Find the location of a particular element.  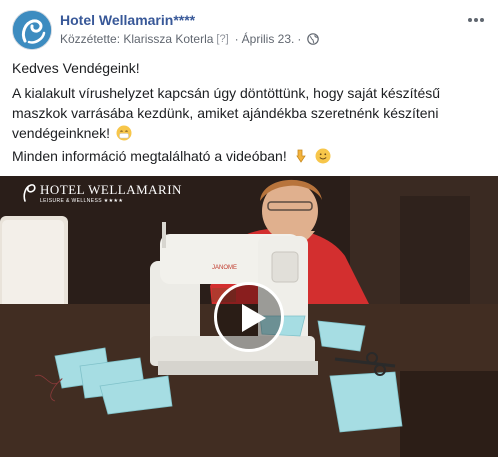

help-marker: [?] is located at coordinates (222, 39).